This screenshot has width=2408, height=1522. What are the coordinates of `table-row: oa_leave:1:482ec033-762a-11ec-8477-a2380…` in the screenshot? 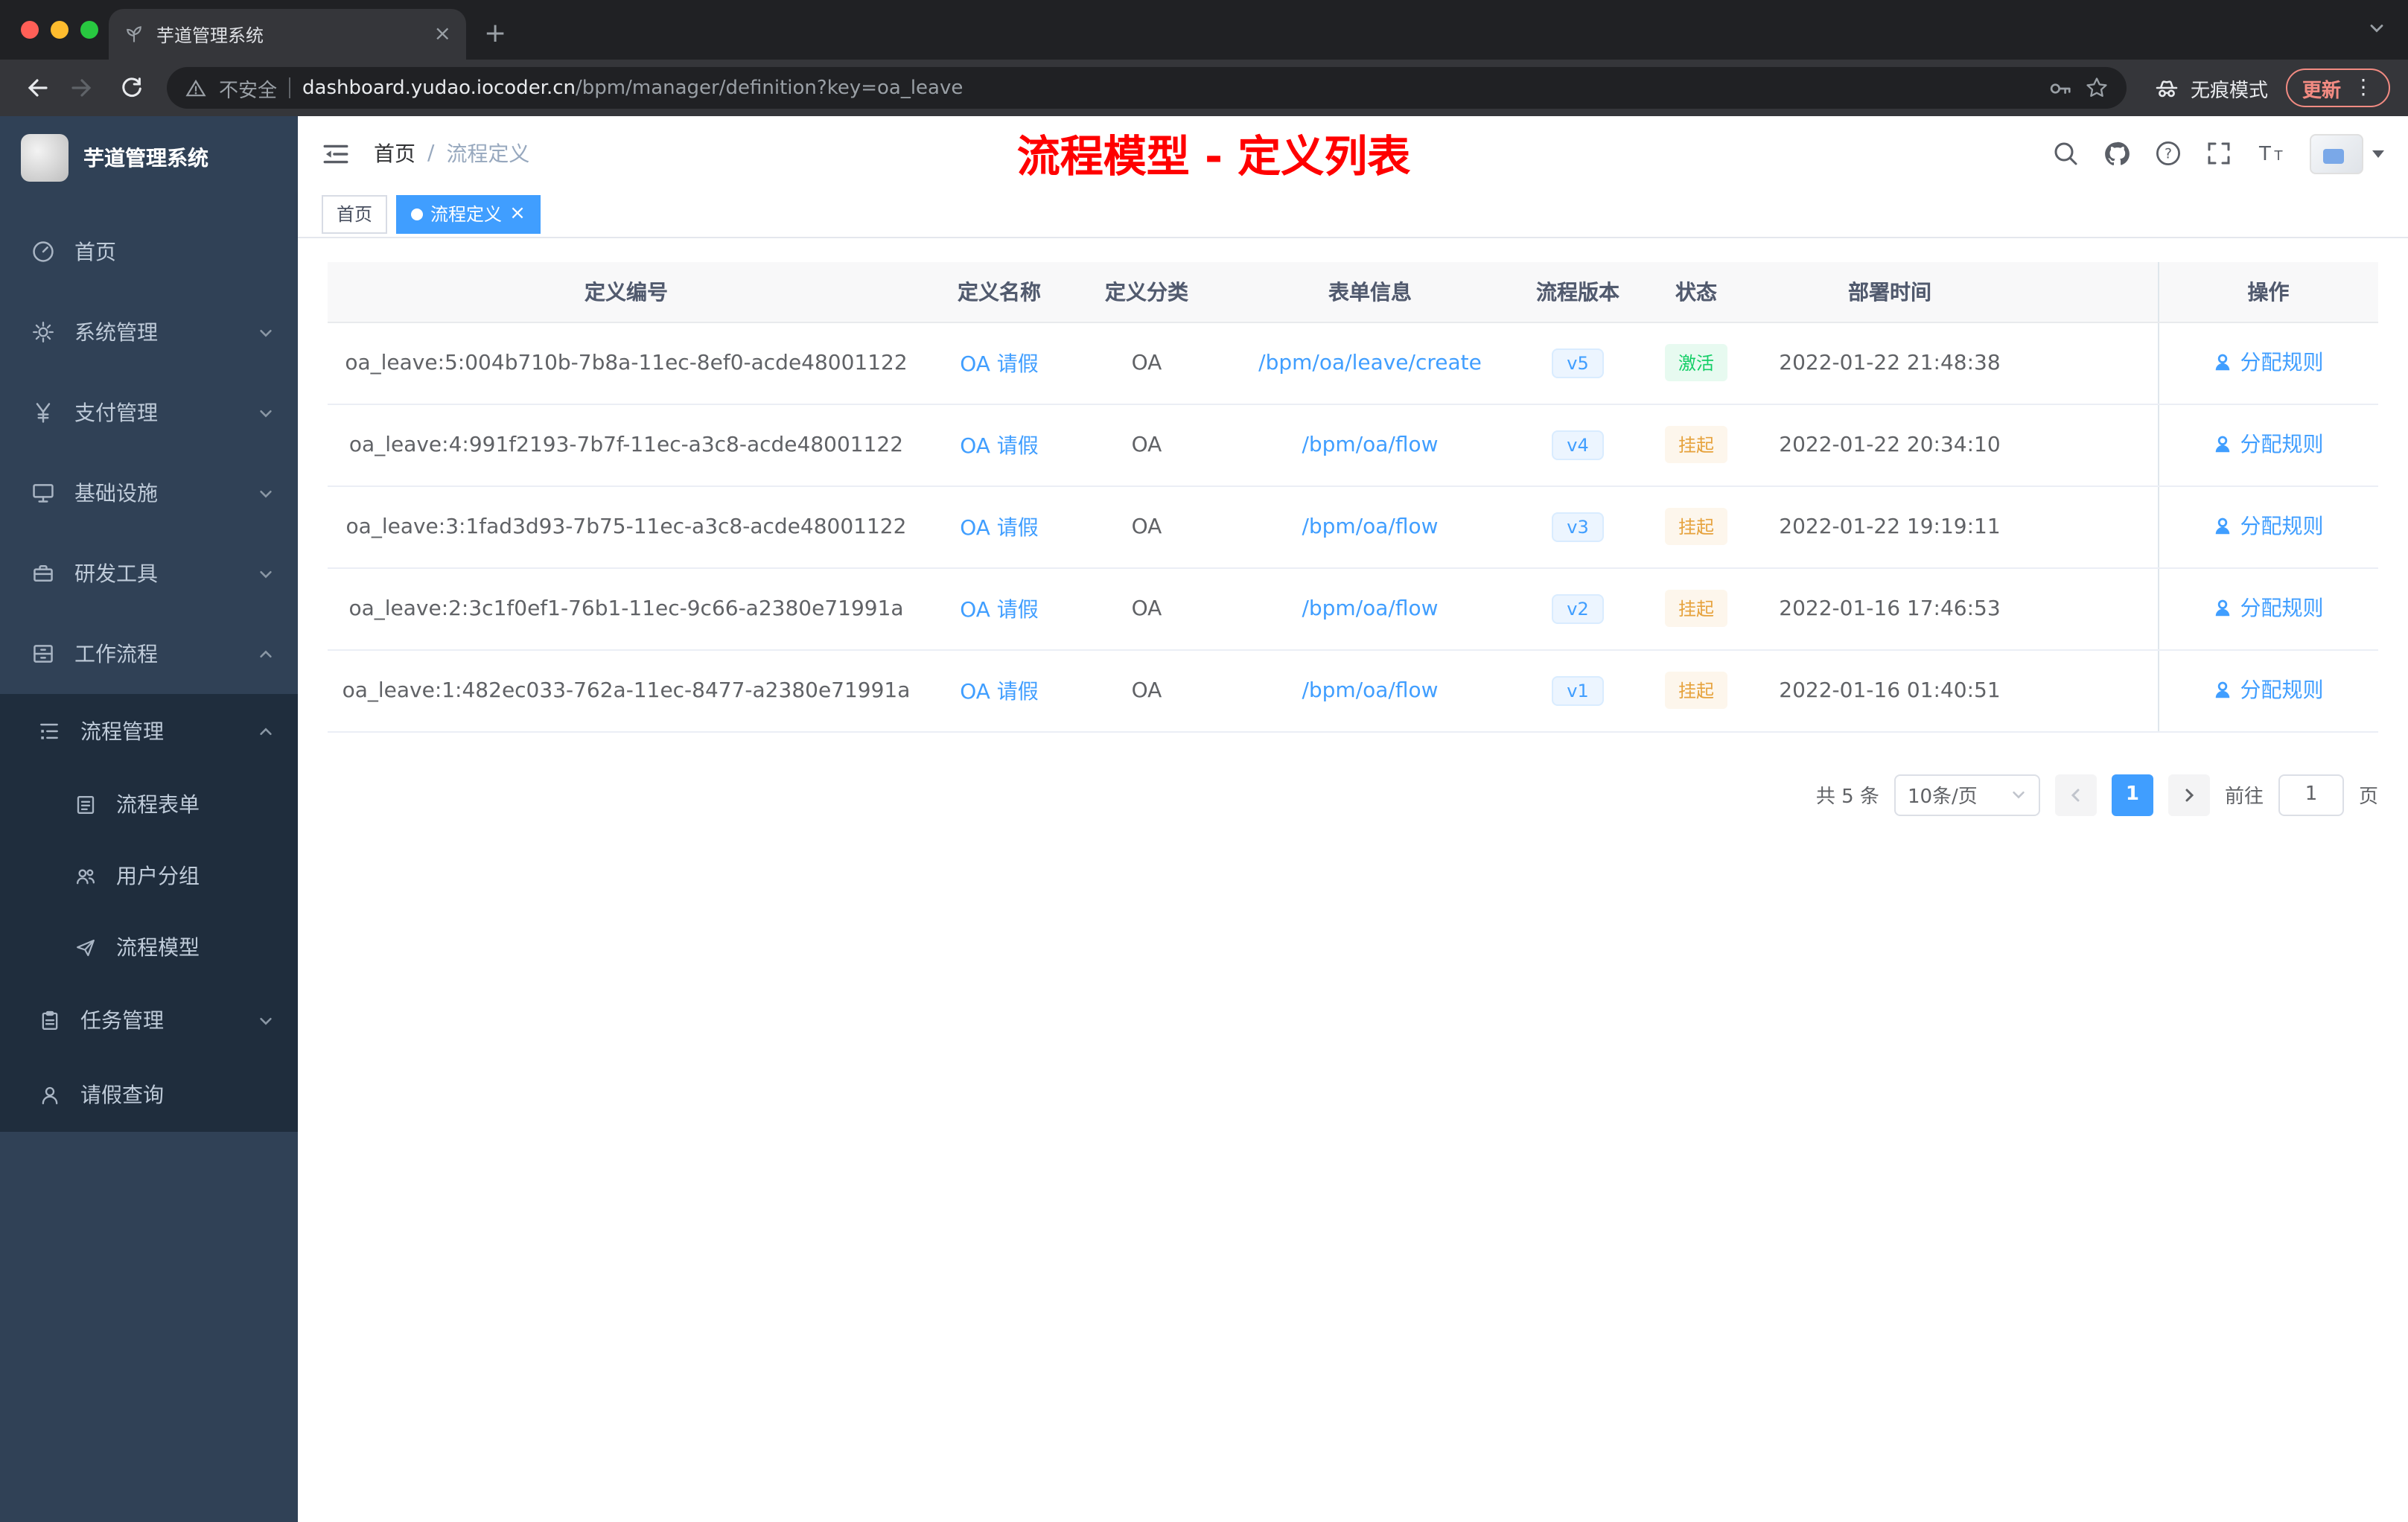 It's located at (1353, 690).